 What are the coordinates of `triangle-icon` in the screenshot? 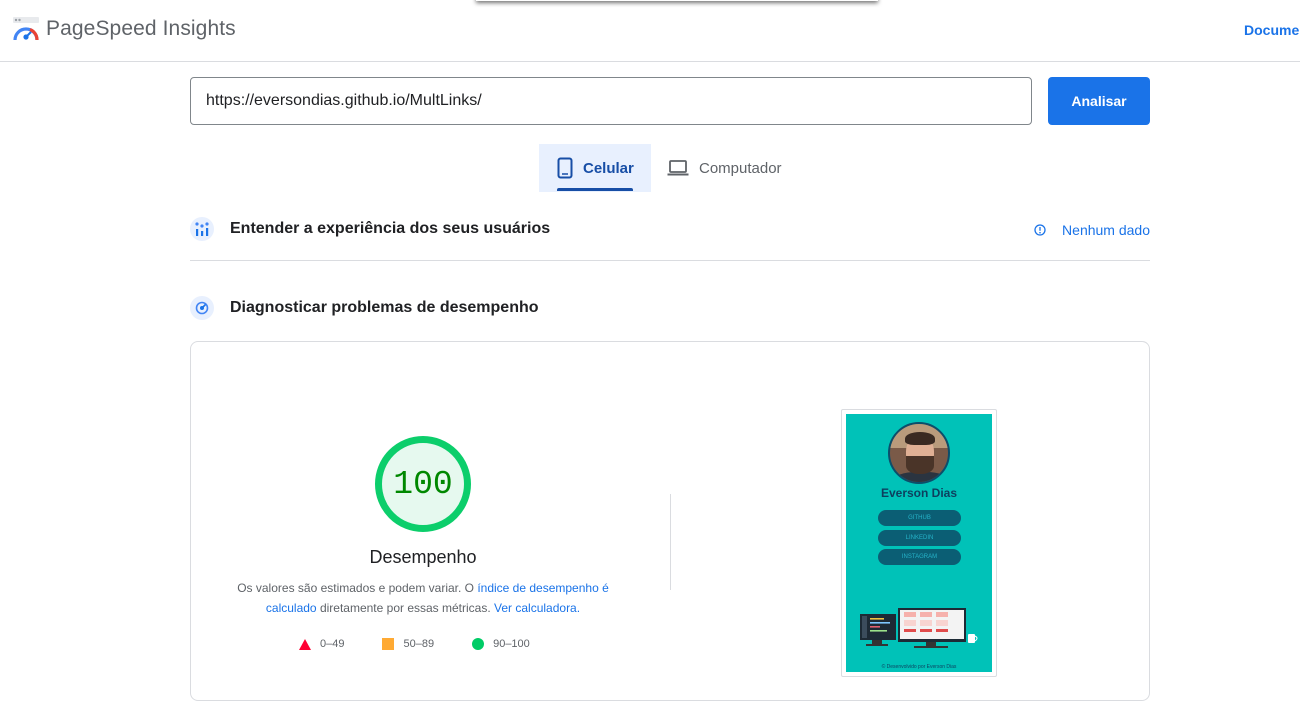 It's located at (305, 644).